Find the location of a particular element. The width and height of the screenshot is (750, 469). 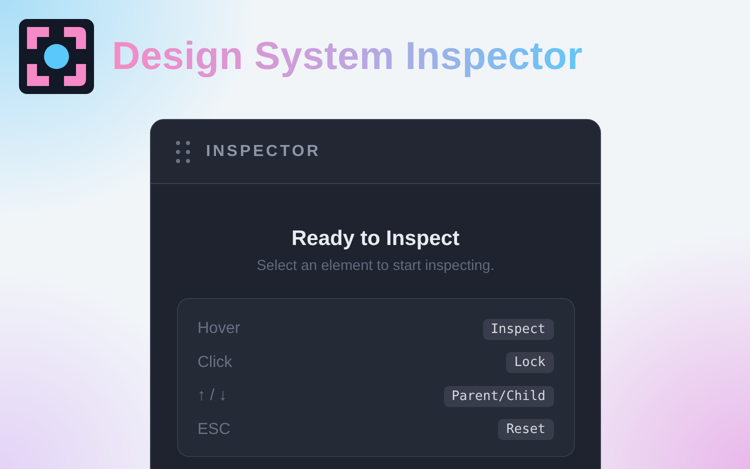

shortcut-key: Lock is located at coordinates (530, 363).